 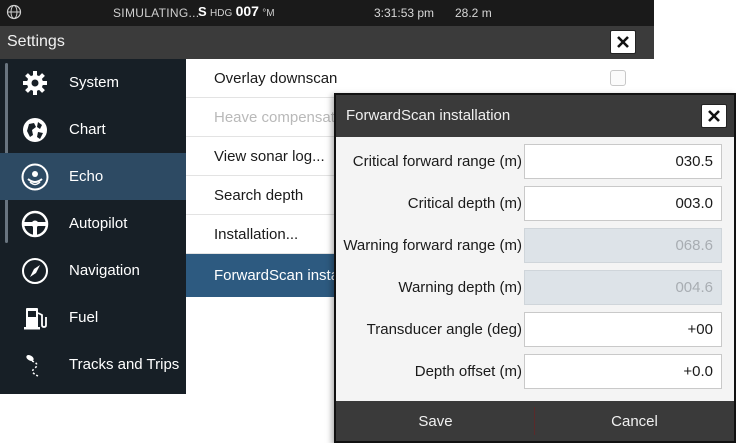 I want to click on autopilot-wheel-icon, so click(x=35, y=224).